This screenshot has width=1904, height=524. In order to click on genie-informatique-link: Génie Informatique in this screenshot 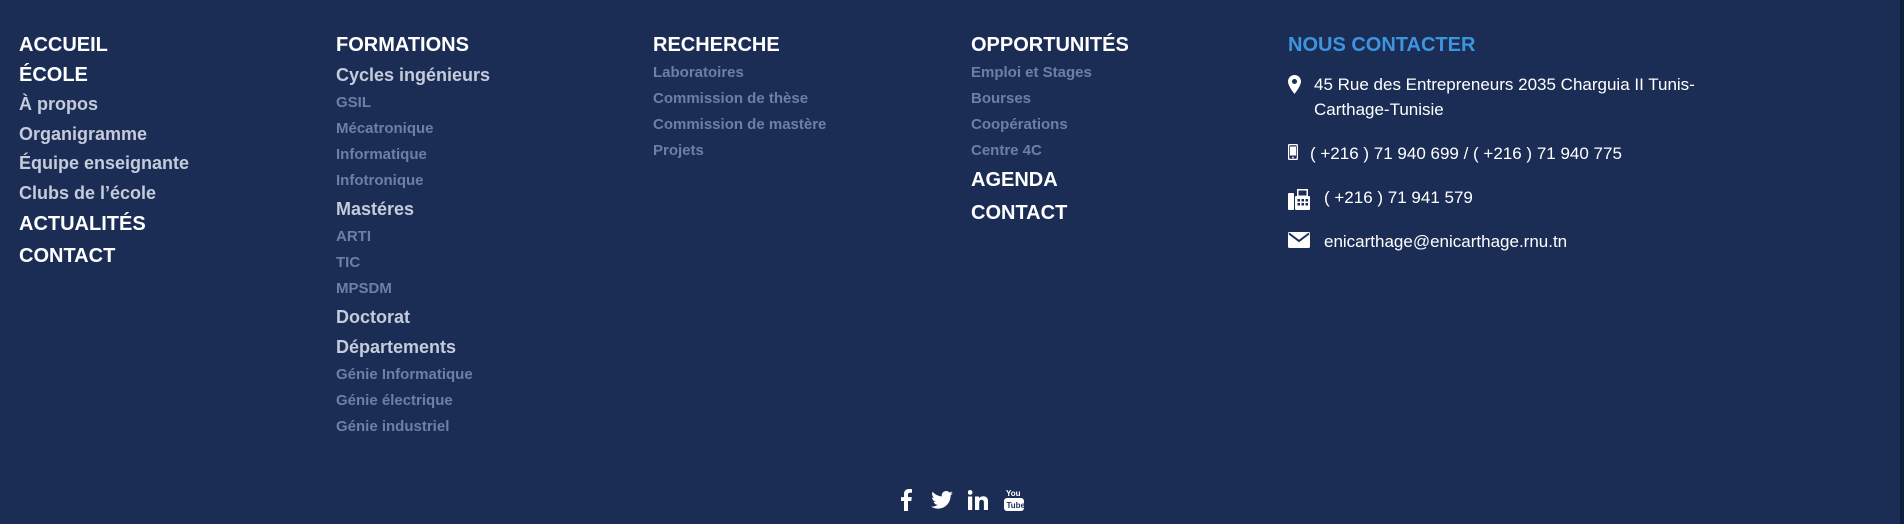, I will do `click(486, 375)`.